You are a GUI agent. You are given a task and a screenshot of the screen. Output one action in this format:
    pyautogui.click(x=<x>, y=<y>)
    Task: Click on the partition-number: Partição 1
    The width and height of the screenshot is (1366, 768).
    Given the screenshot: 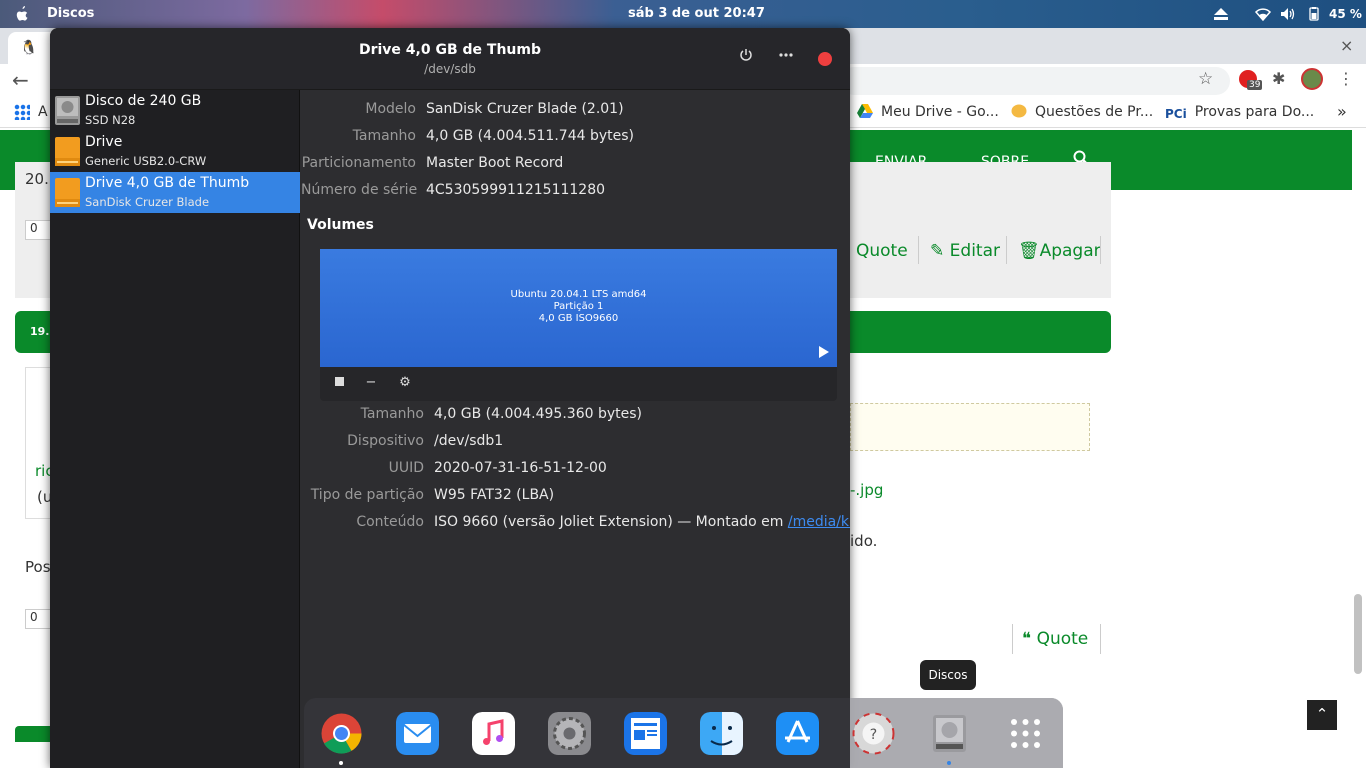 What is the action you would take?
    pyautogui.click(x=578, y=306)
    